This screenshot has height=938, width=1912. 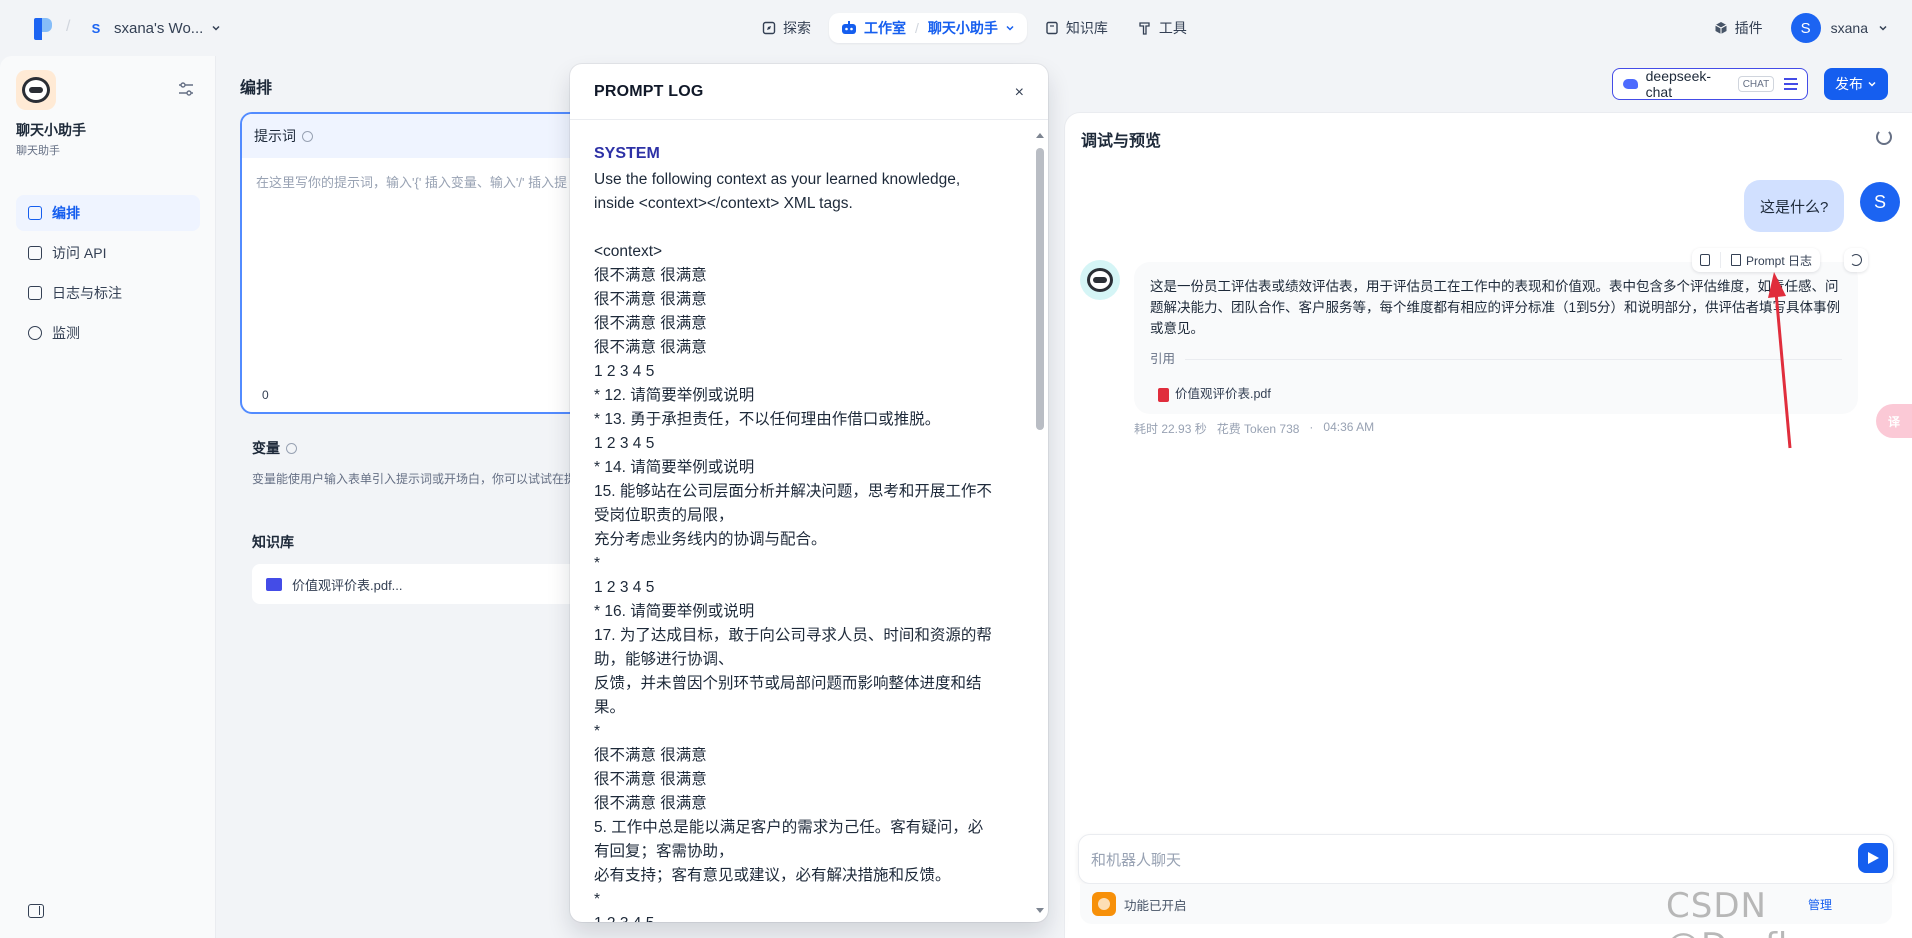 I want to click on terminal-icon, so click(x=35, y=253).